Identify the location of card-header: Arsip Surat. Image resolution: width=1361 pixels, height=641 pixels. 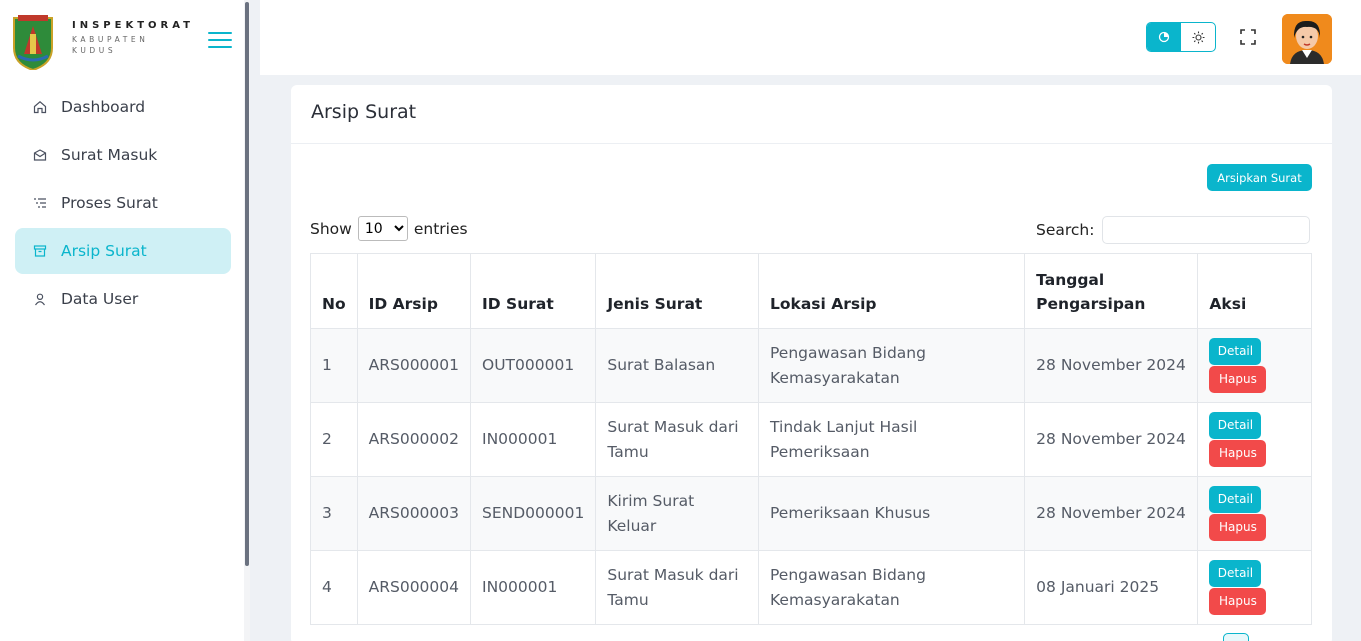
(811, 114).